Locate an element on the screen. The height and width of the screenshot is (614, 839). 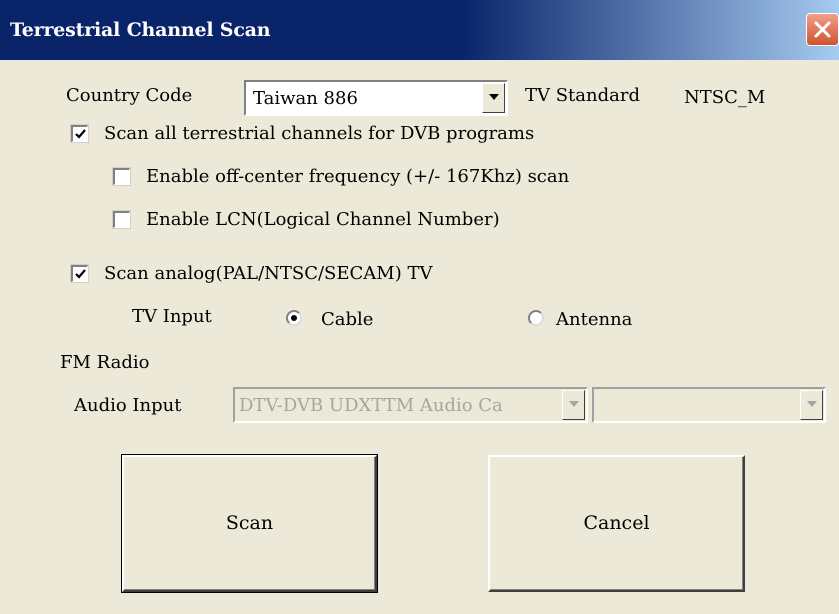
cancel-button-label: Cancel is located at coordinates (616, 523).